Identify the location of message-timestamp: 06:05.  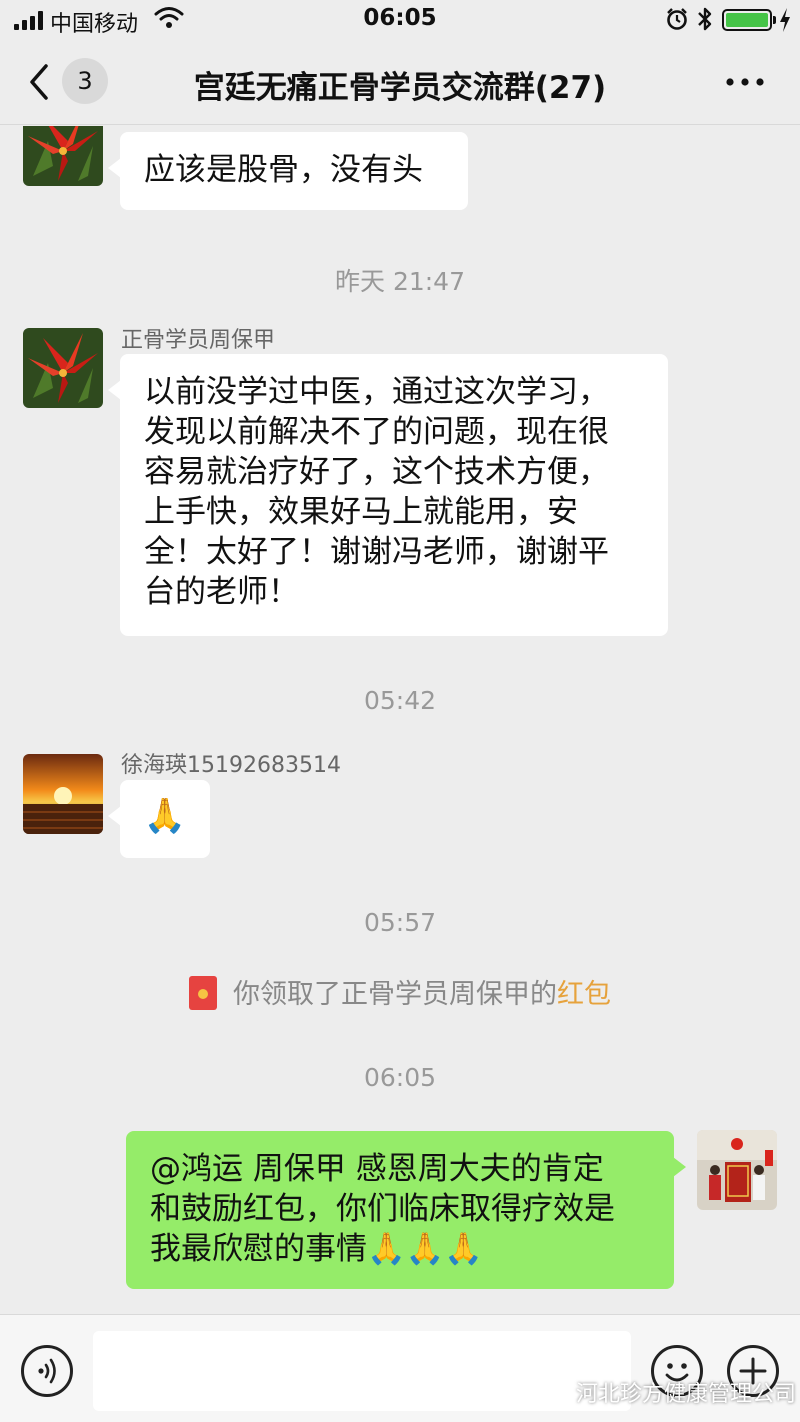
(400, 1077).